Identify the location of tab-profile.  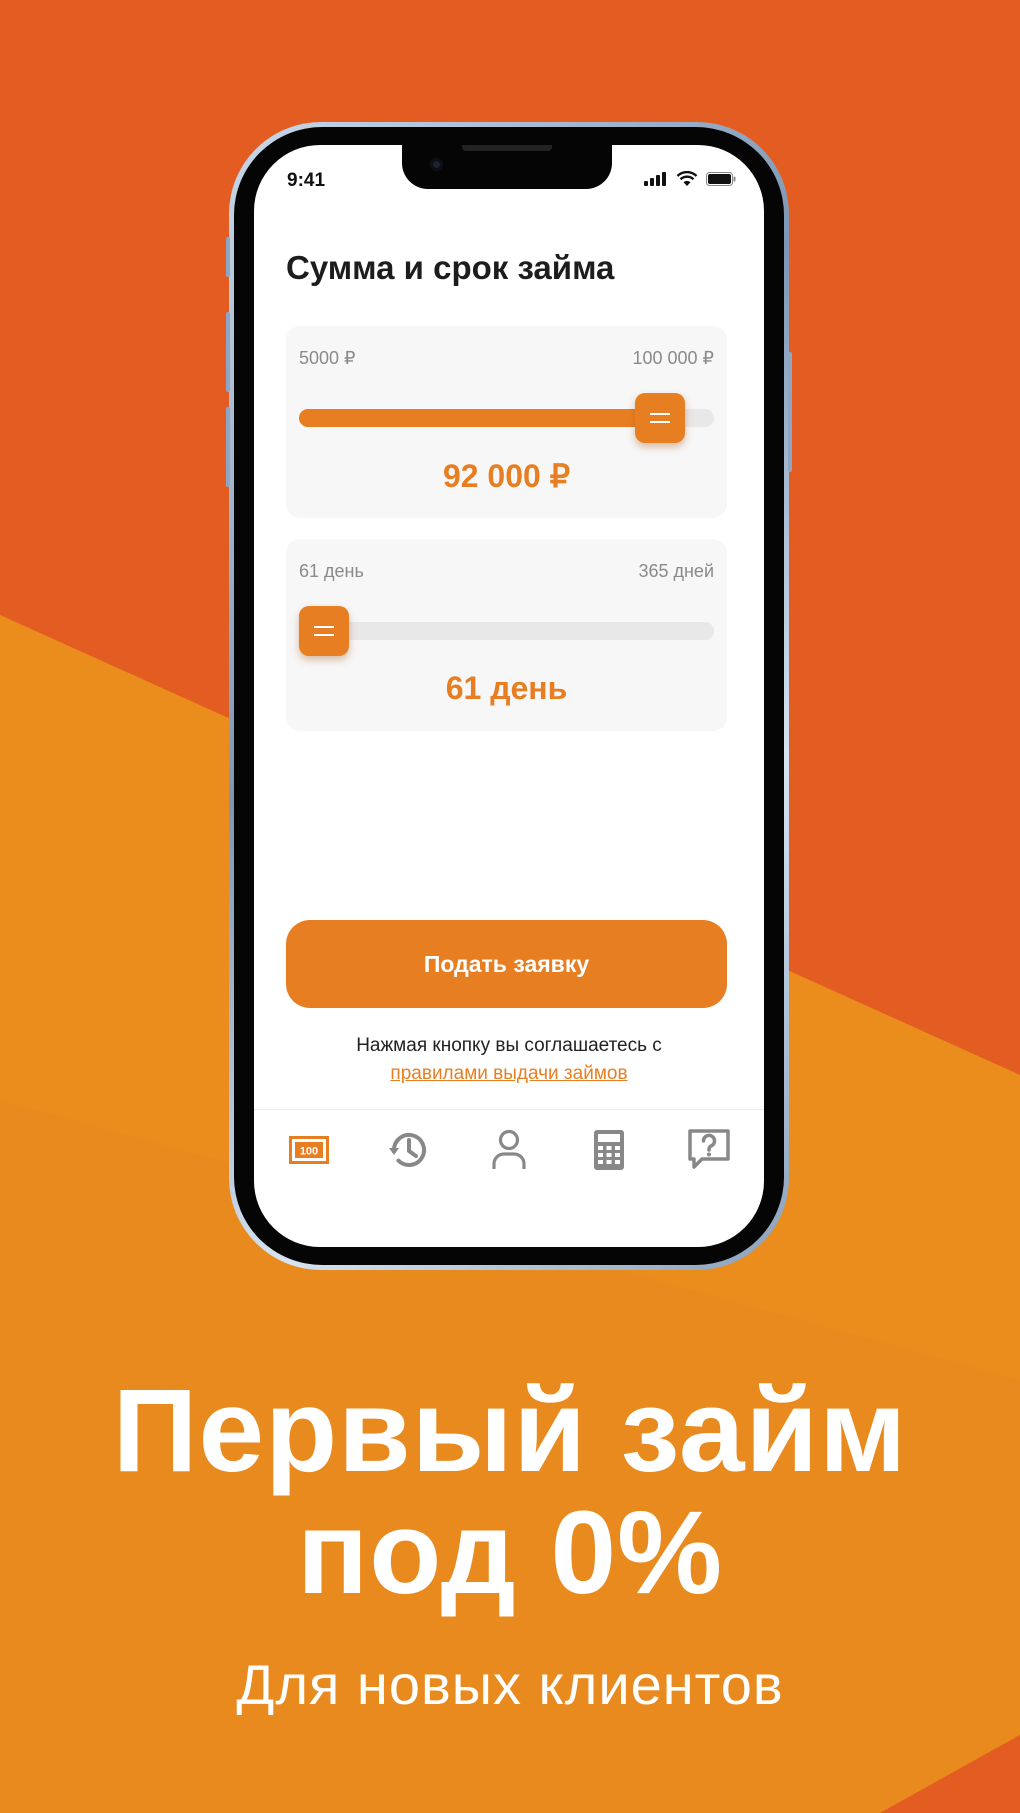
(509, 1150).